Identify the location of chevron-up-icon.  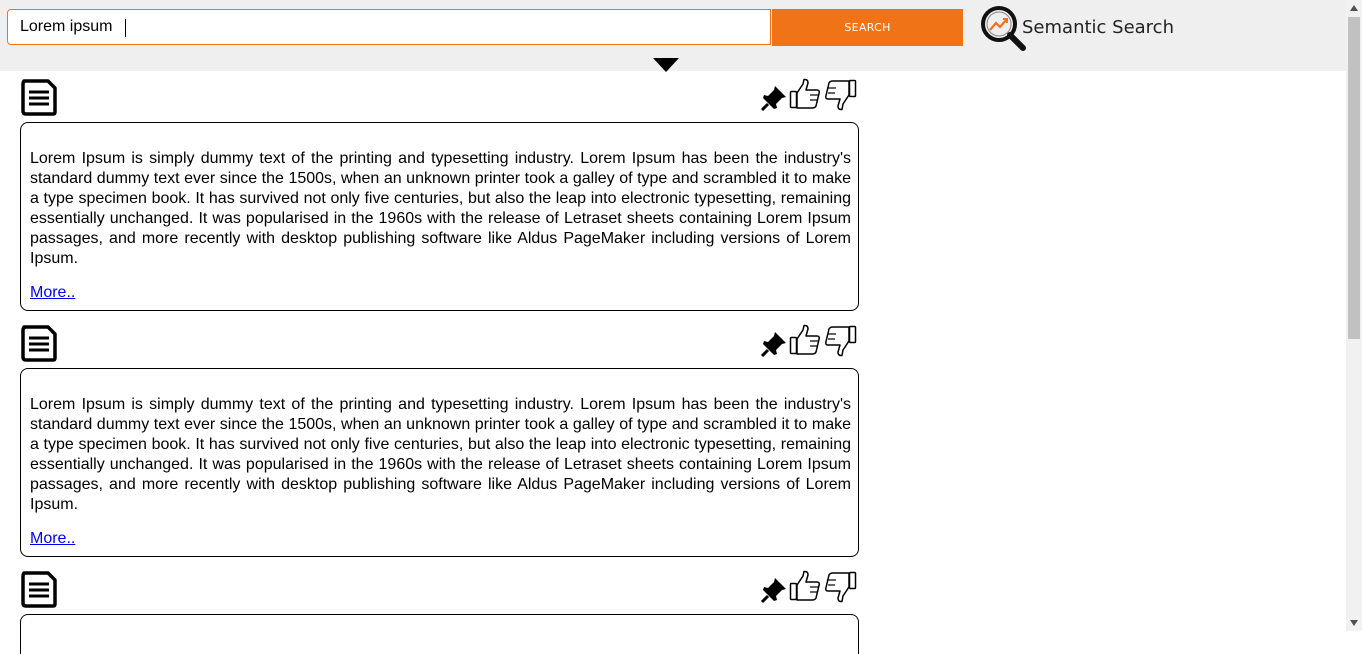
(1354, 8).